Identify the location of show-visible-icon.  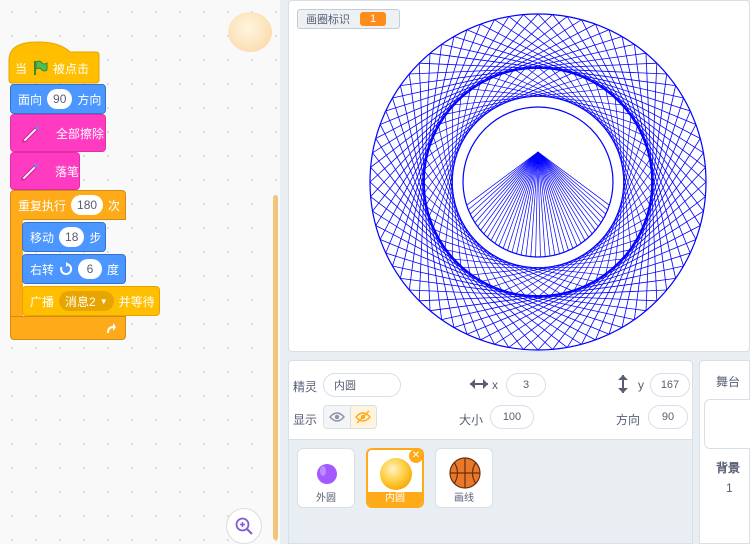
(337, 417).